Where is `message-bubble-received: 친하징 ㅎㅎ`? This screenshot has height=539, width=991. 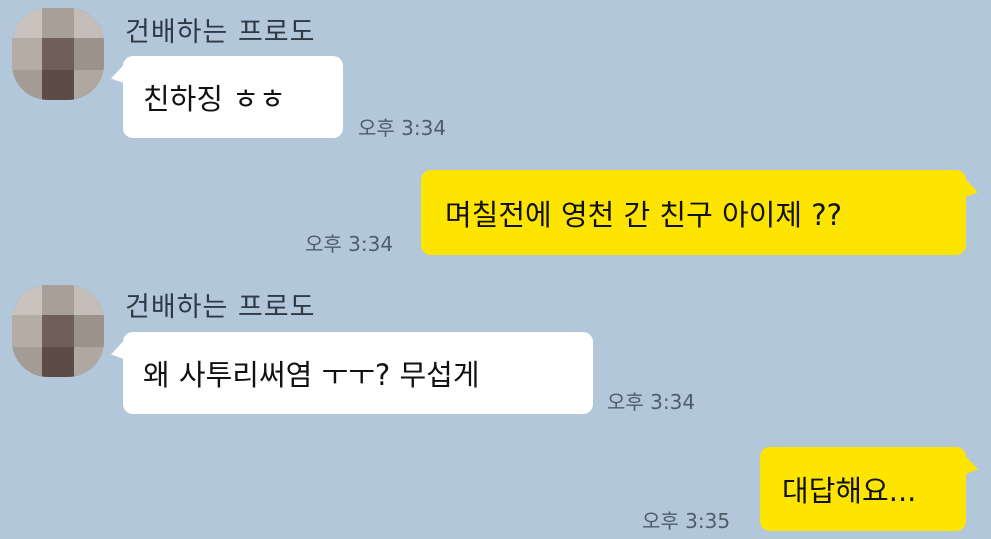 message-bubble-received: 친하징 ㅎㅎ is located at coordinates (233, 97).